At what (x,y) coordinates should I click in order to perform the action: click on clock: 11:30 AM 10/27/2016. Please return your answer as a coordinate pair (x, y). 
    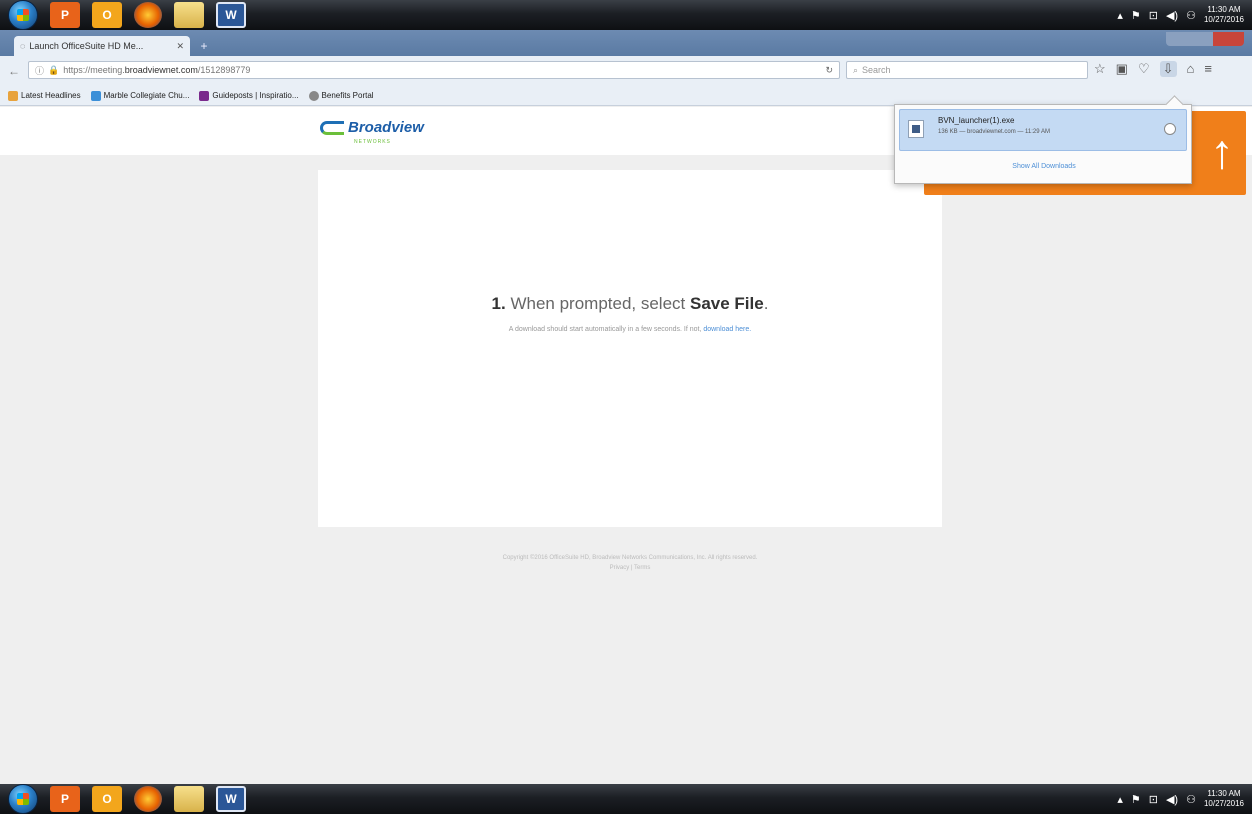
    Looking at the image, I should click on (1224, 15).